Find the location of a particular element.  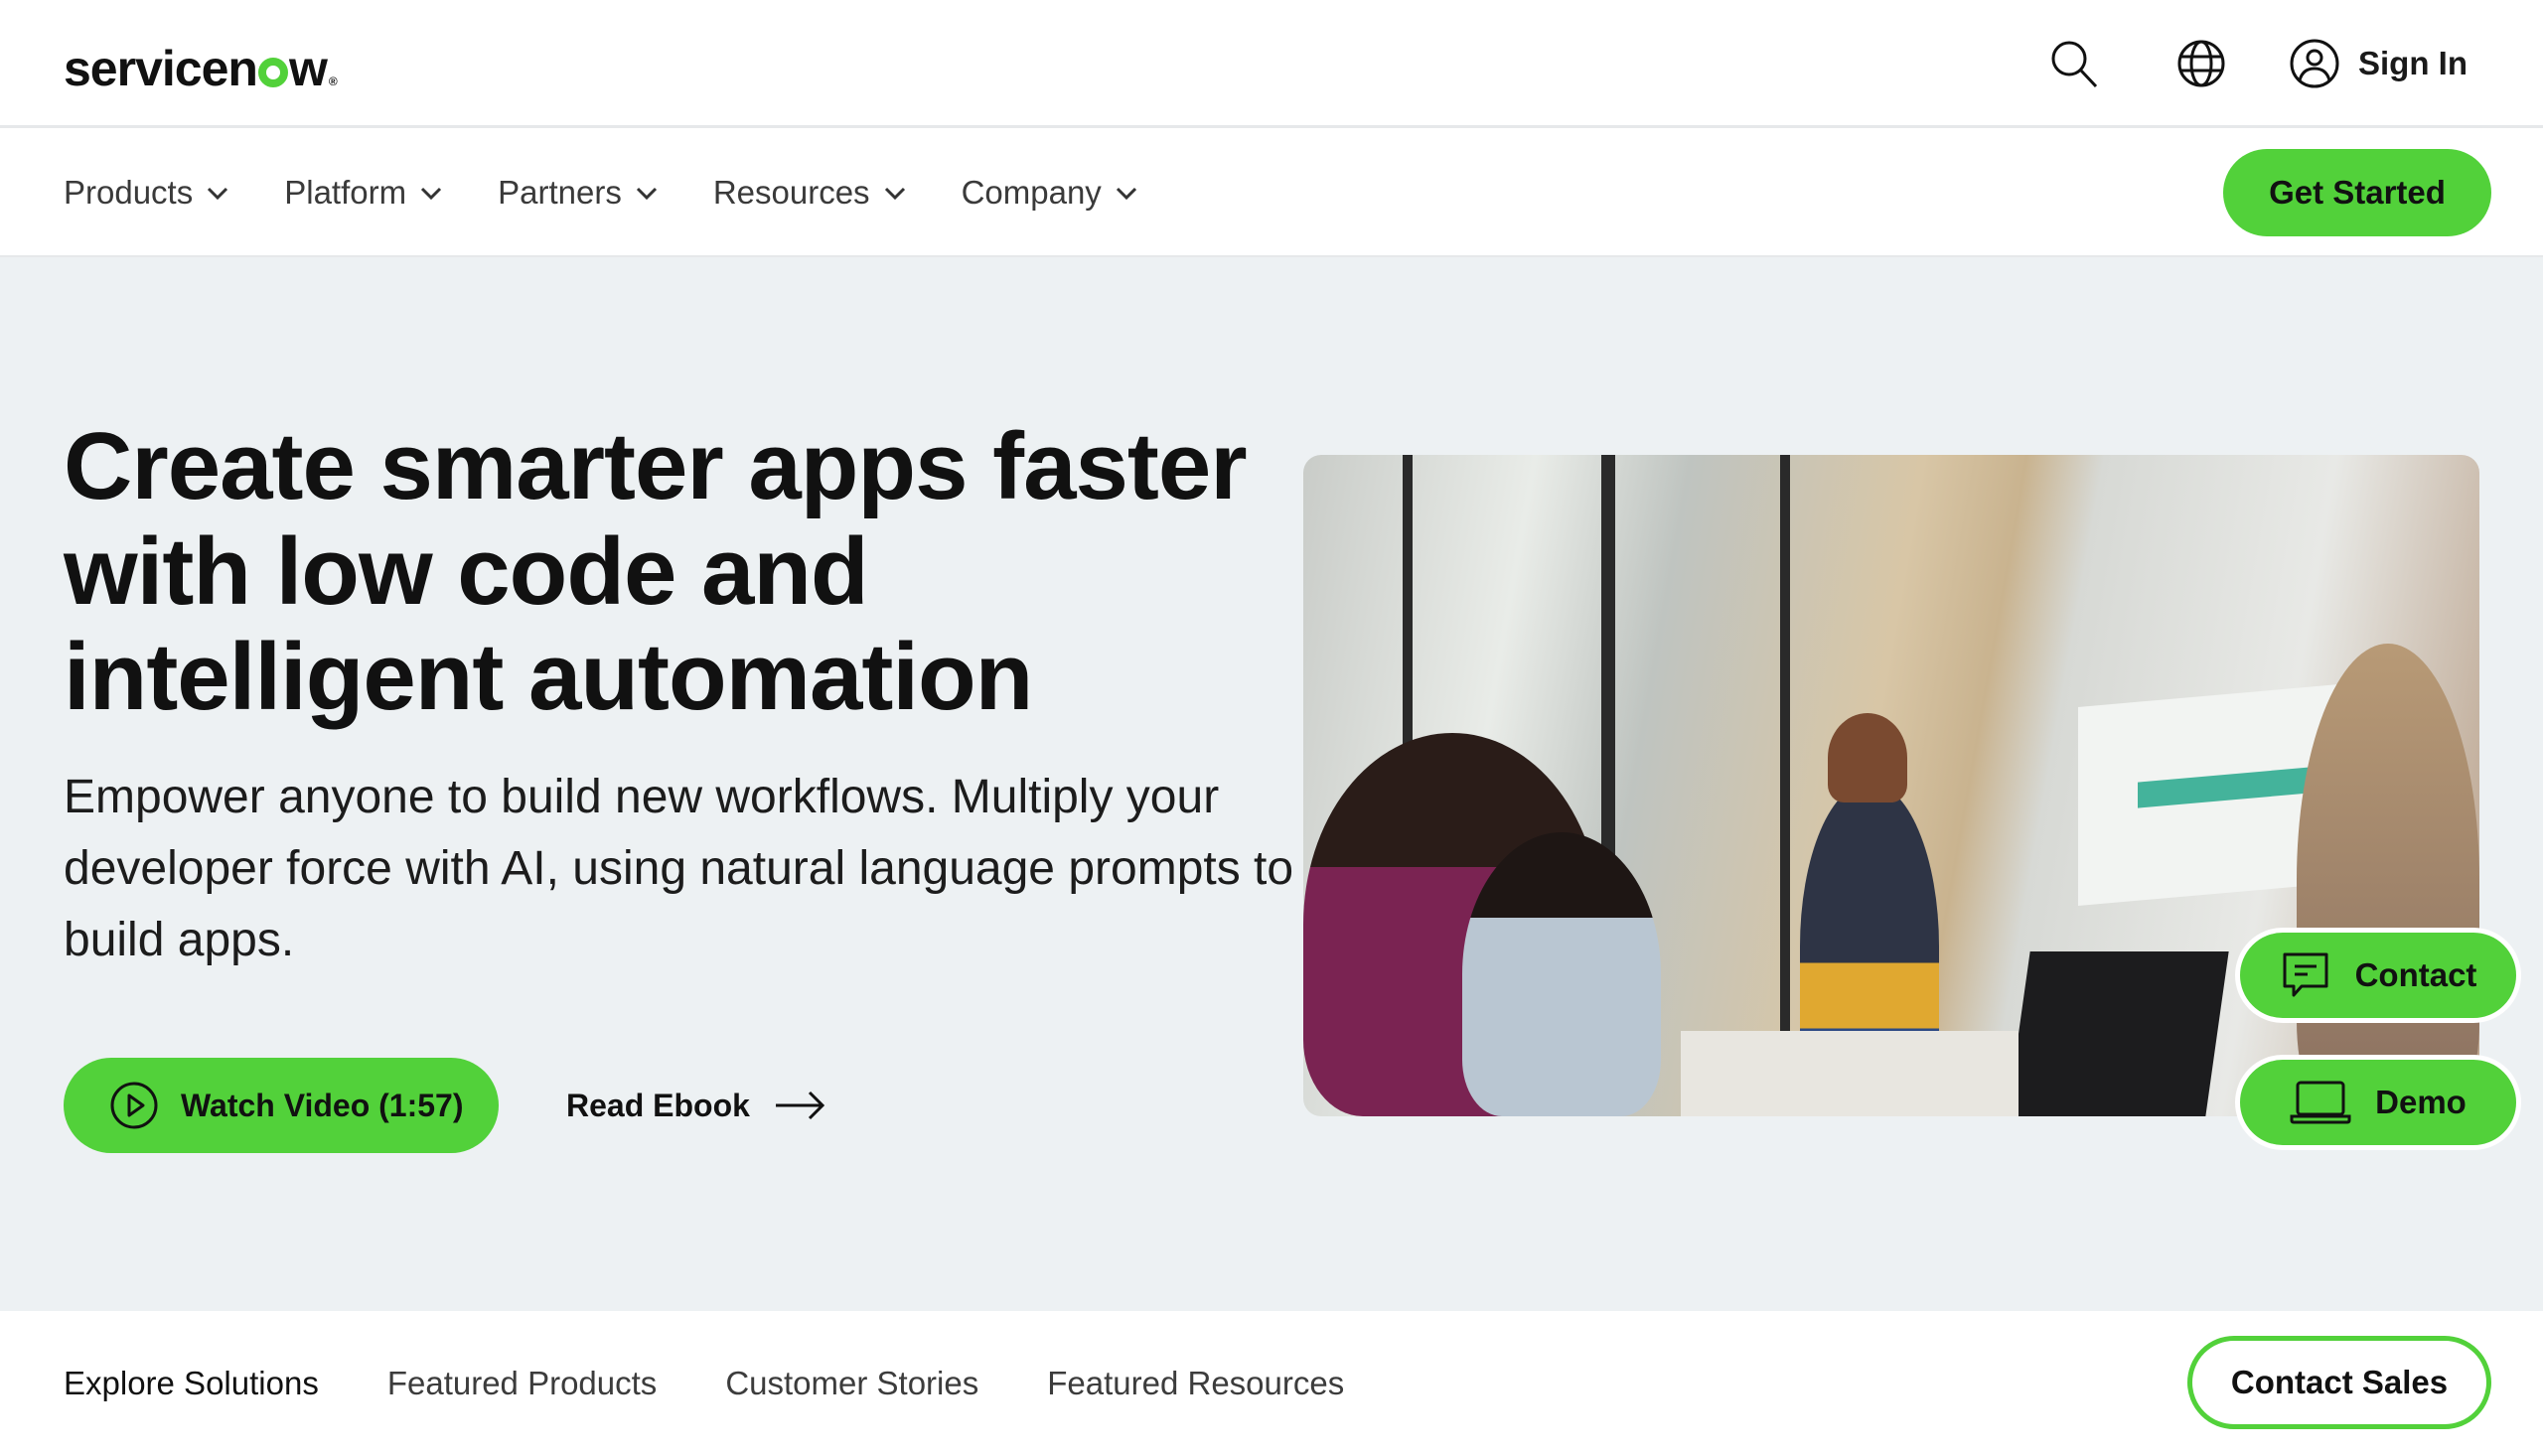

sign-in-link: Sign In is located at coordinates (2378, 63).